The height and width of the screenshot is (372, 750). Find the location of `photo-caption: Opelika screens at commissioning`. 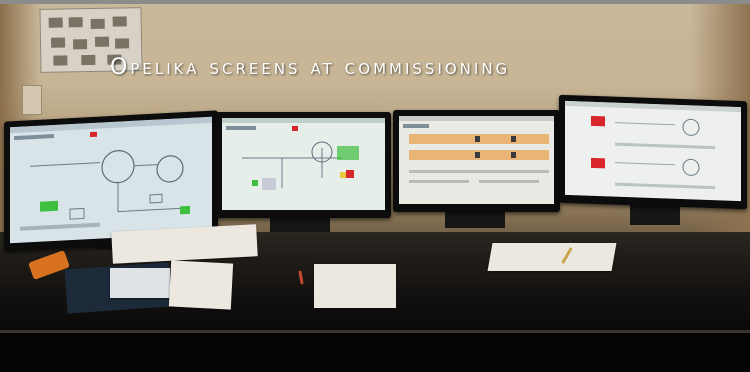

photo-caption: Opelika screens at commissioning is located at coordinates (310, 67).